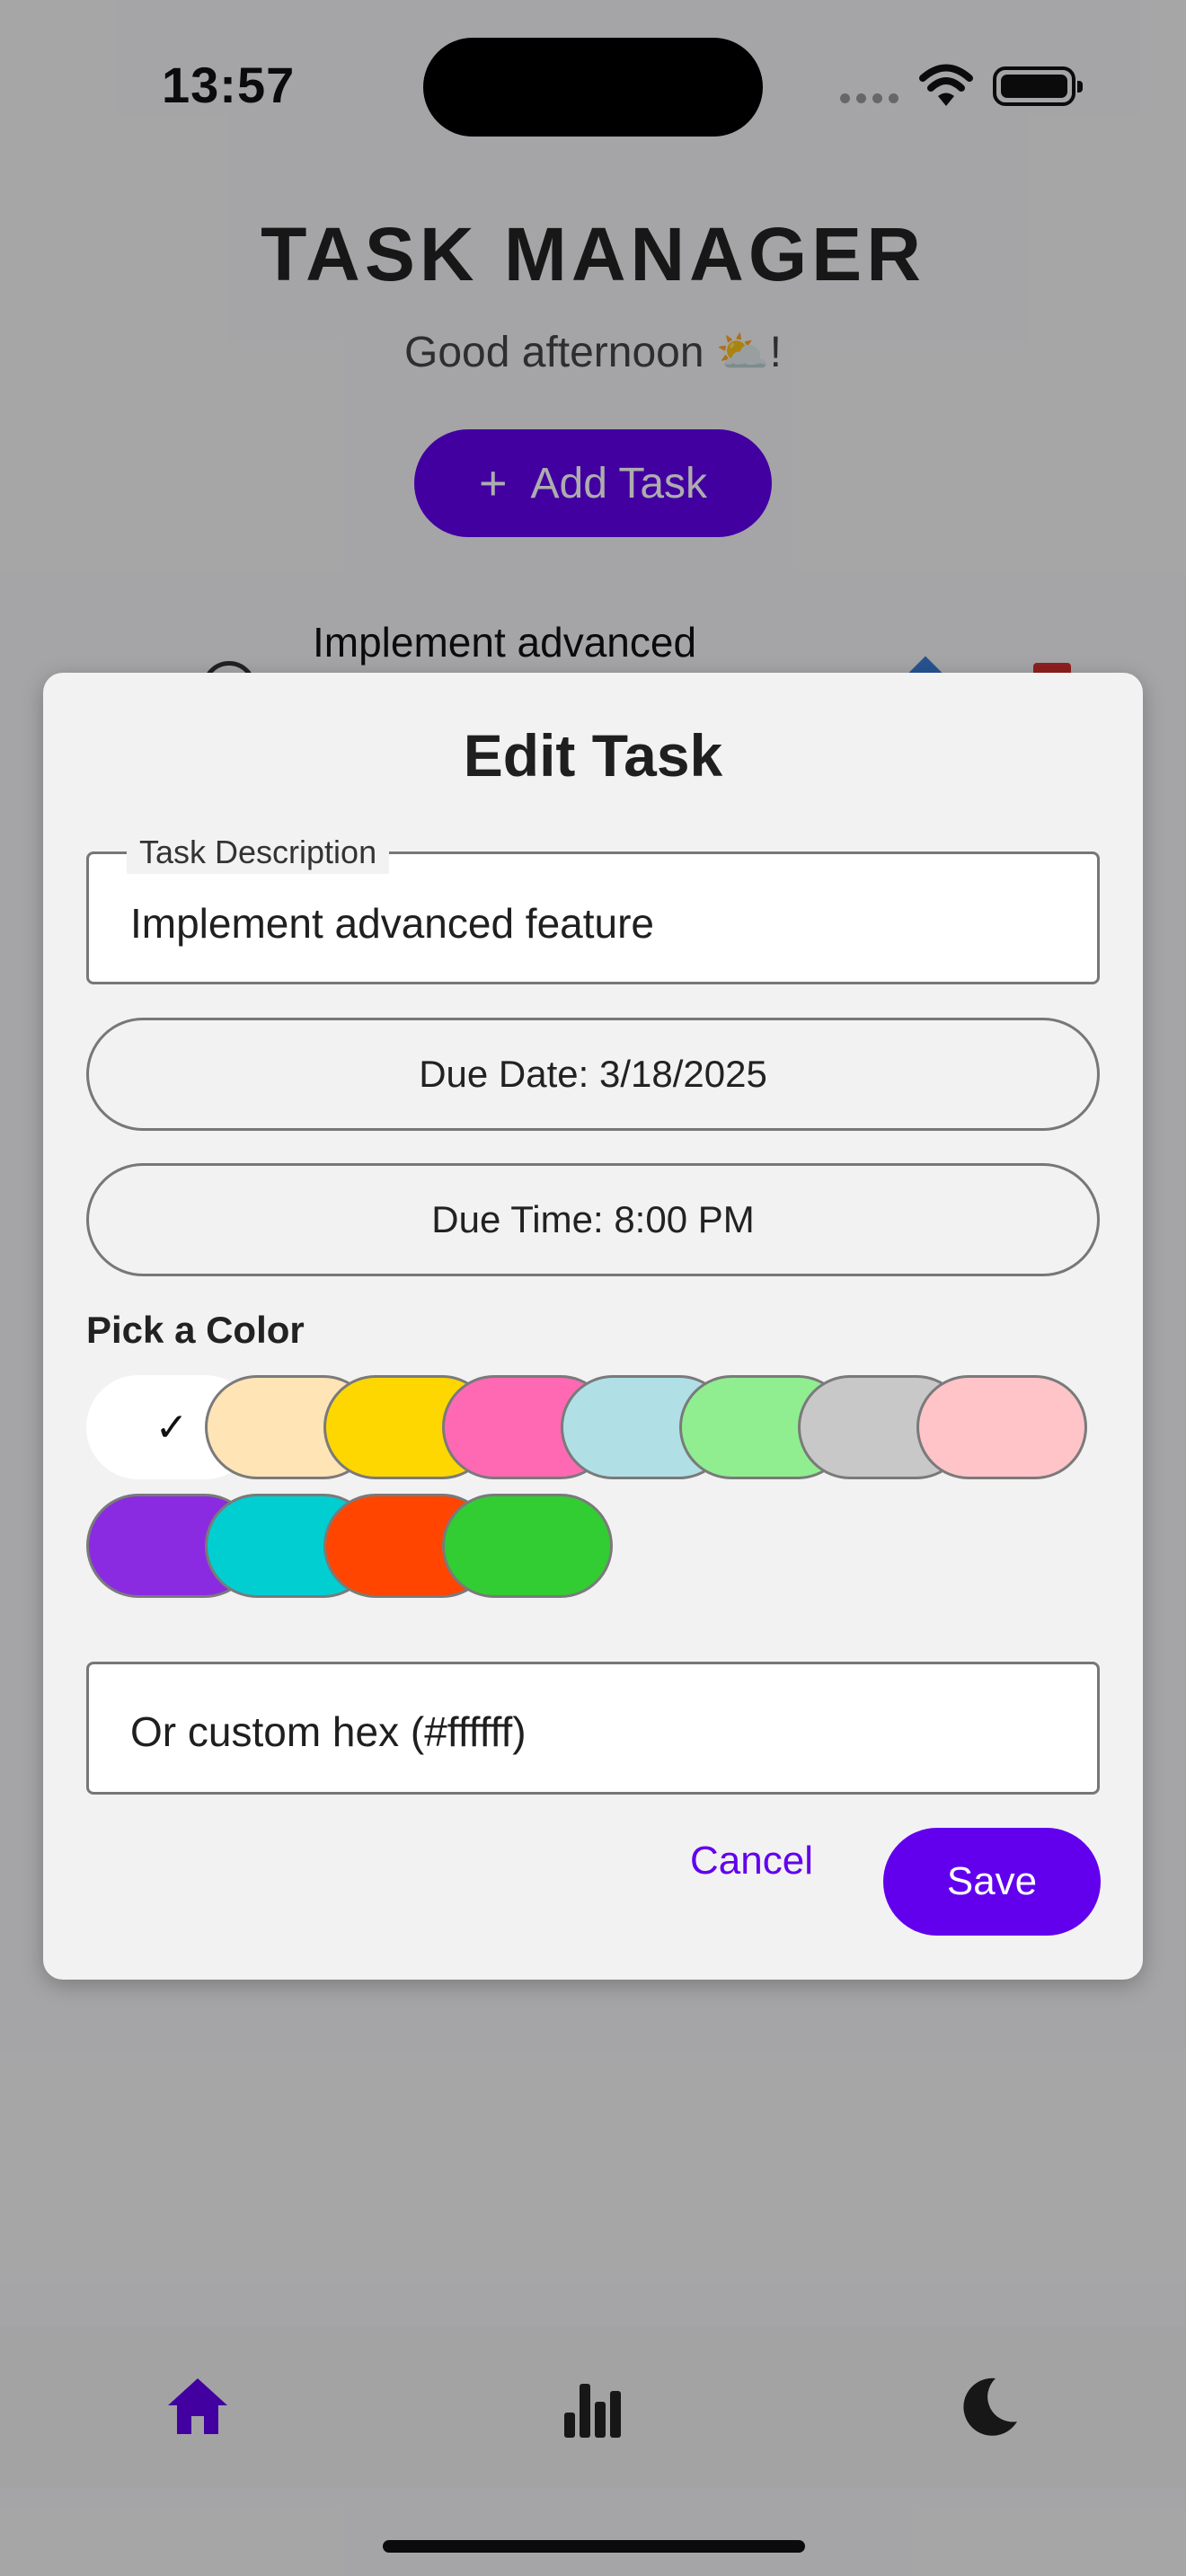 This screenshot has height=2576, width=1186. I want to click on custom-hex-field, so click(593, 1728).